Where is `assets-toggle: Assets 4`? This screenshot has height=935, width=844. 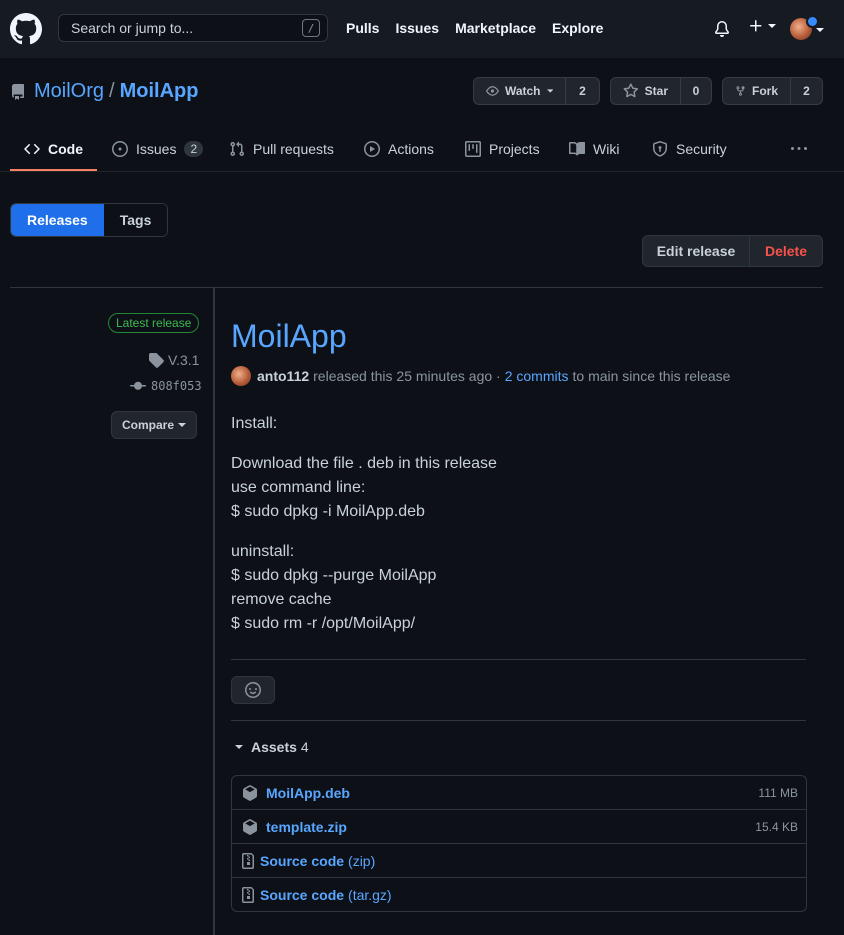
assets-toggle: Assets 4 is located at coordinates (272, 747).